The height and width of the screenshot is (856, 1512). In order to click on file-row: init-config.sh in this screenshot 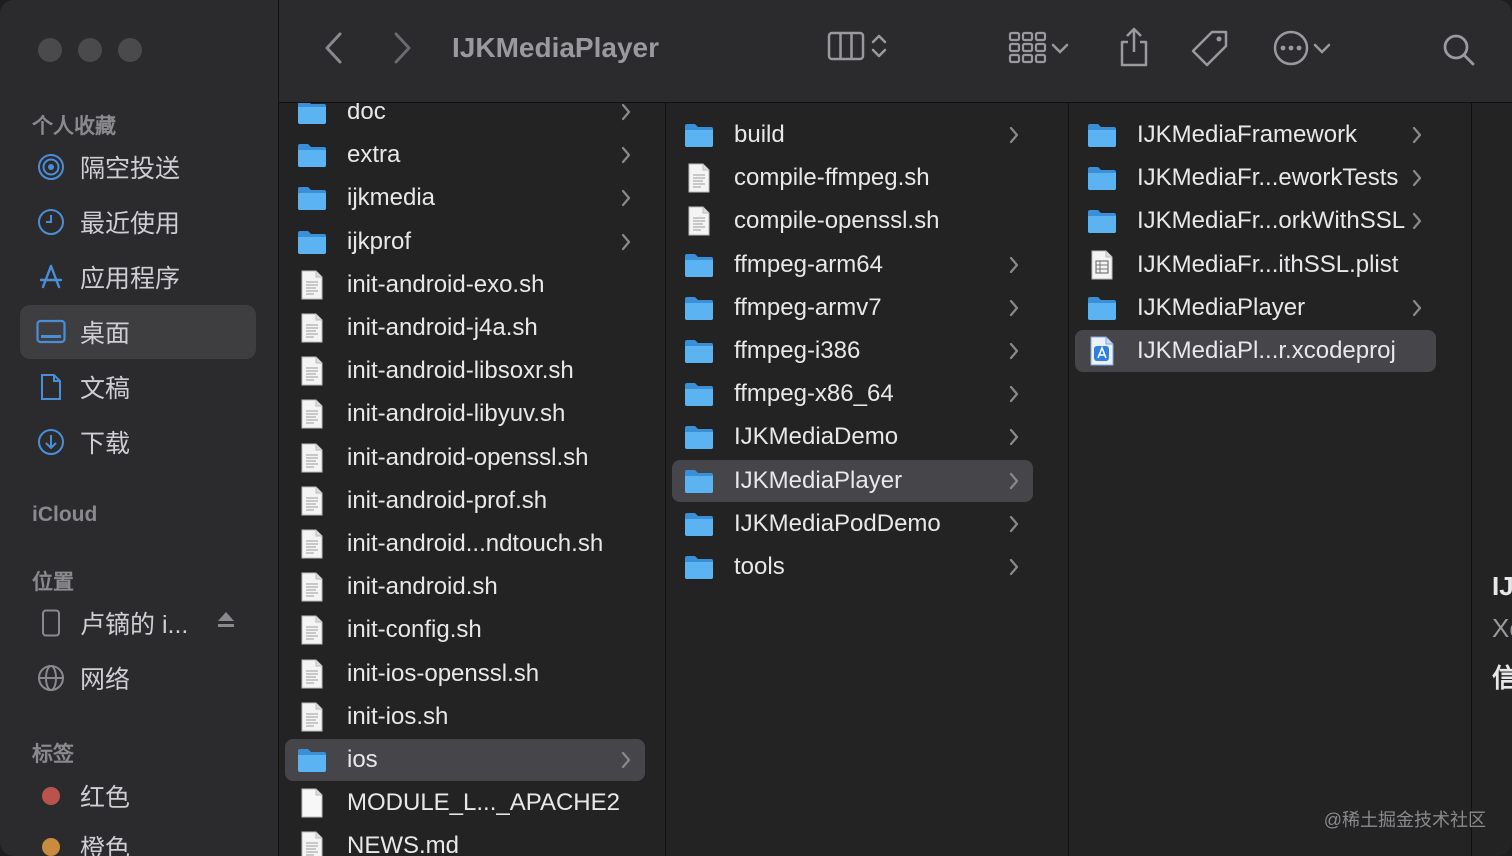, I will do `click(465, 630)`.